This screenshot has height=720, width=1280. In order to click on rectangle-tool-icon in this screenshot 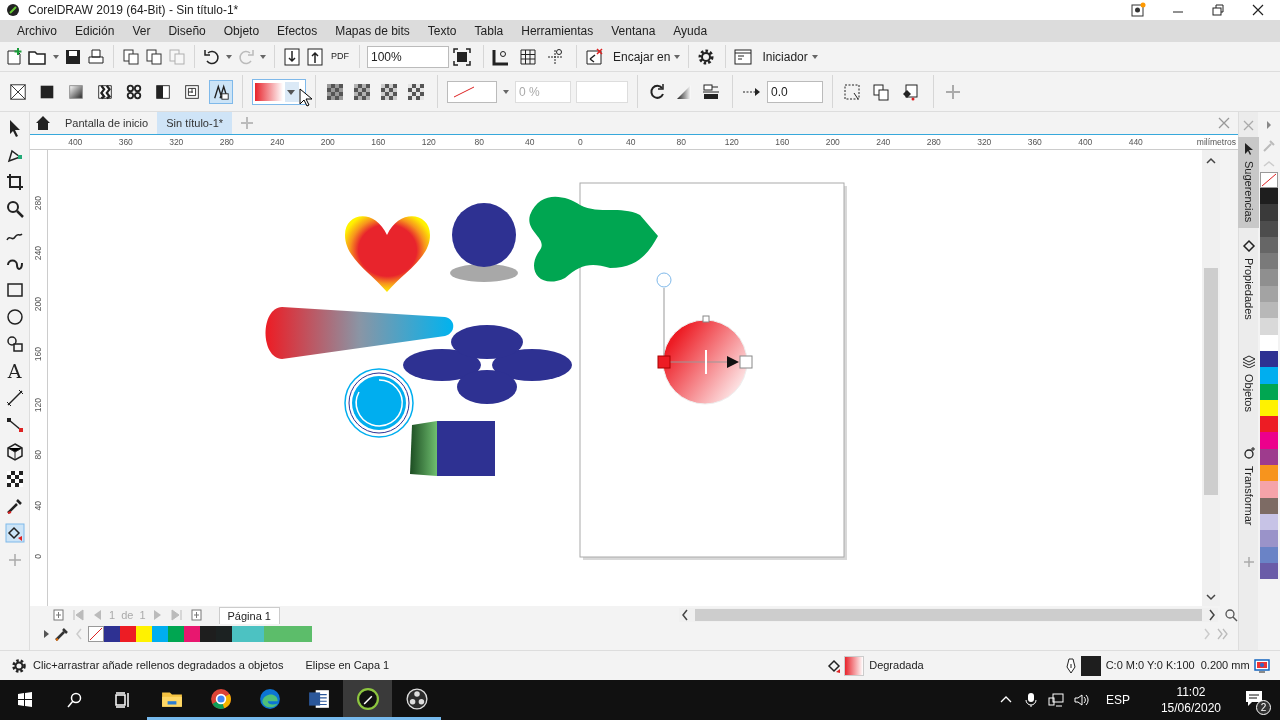, I will do `click(14, 290)`.